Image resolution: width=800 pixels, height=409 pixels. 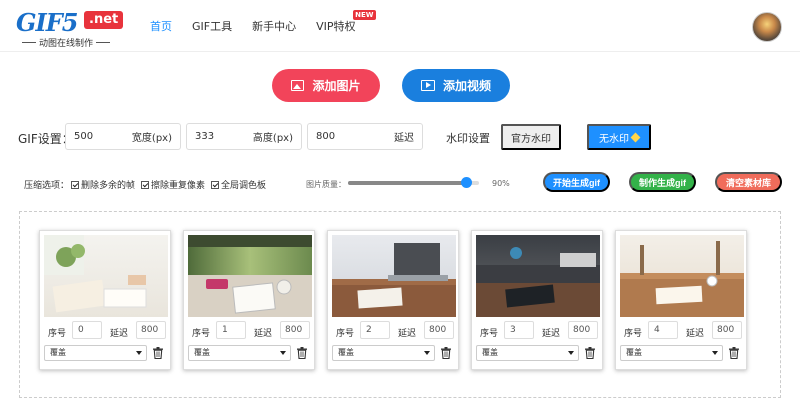 I want to click on watermark-label: 水印设置, so click(x=468, y=138).